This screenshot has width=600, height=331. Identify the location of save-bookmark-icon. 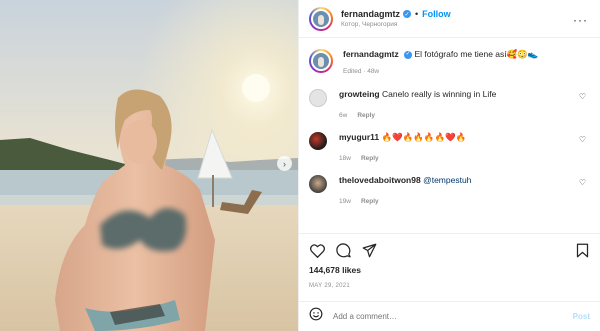
(582, 251).